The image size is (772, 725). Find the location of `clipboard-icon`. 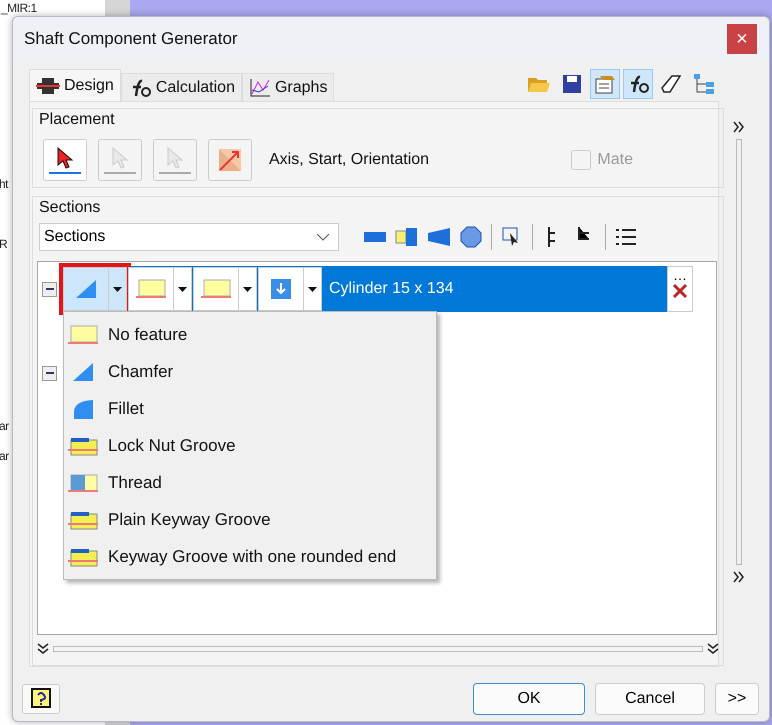

clipboard-icon is located at coordinates (605, 84).